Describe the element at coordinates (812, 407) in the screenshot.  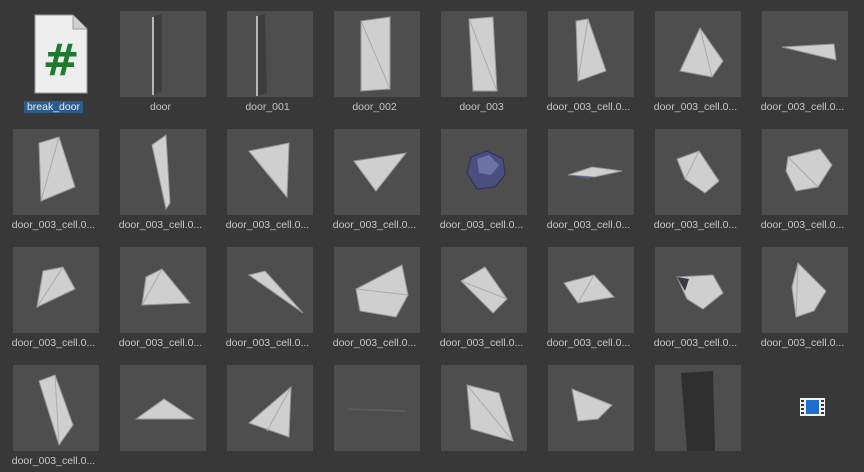
I see `film-strip-icon` at that location.